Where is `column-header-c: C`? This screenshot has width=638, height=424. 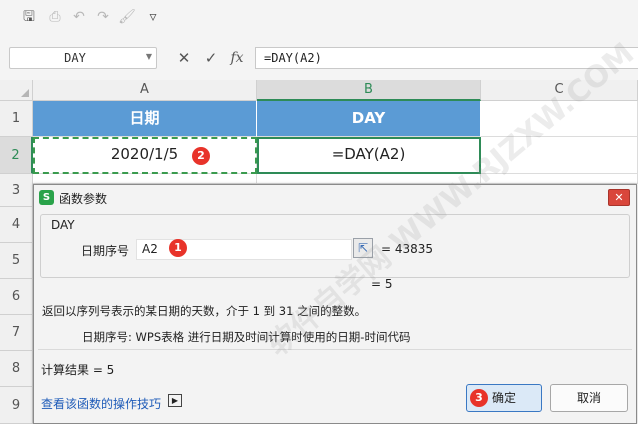 column-header-c: C is located at coordinates (559, 90).